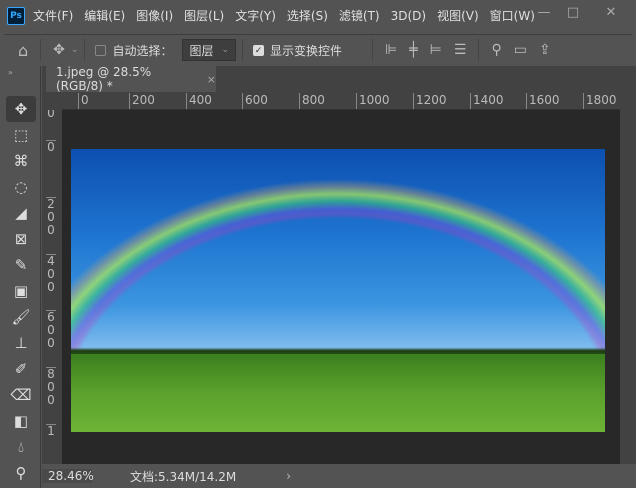 The image size is (636, 488). I want to click on close-tab-icon: ×, so click(211, 79).